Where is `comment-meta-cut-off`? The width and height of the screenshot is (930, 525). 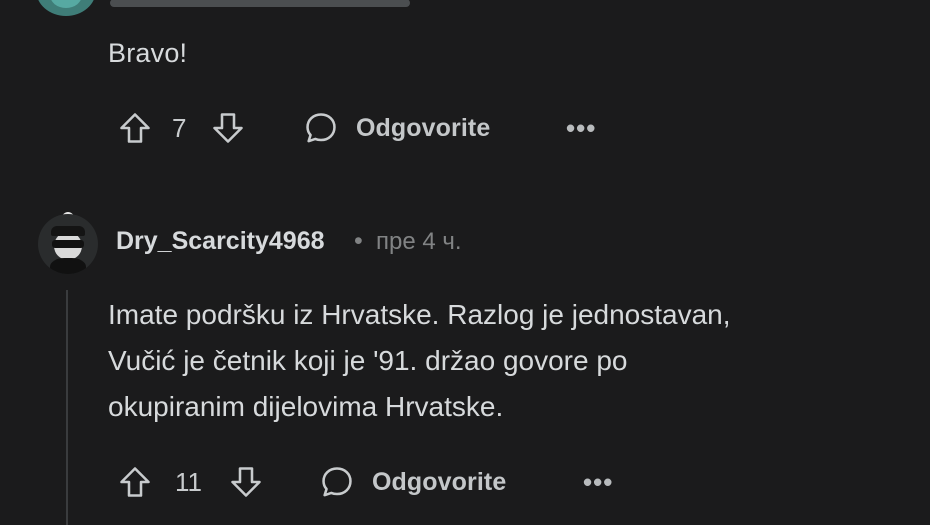
comment-meta-cut-off is located at coordinates (280, 3).